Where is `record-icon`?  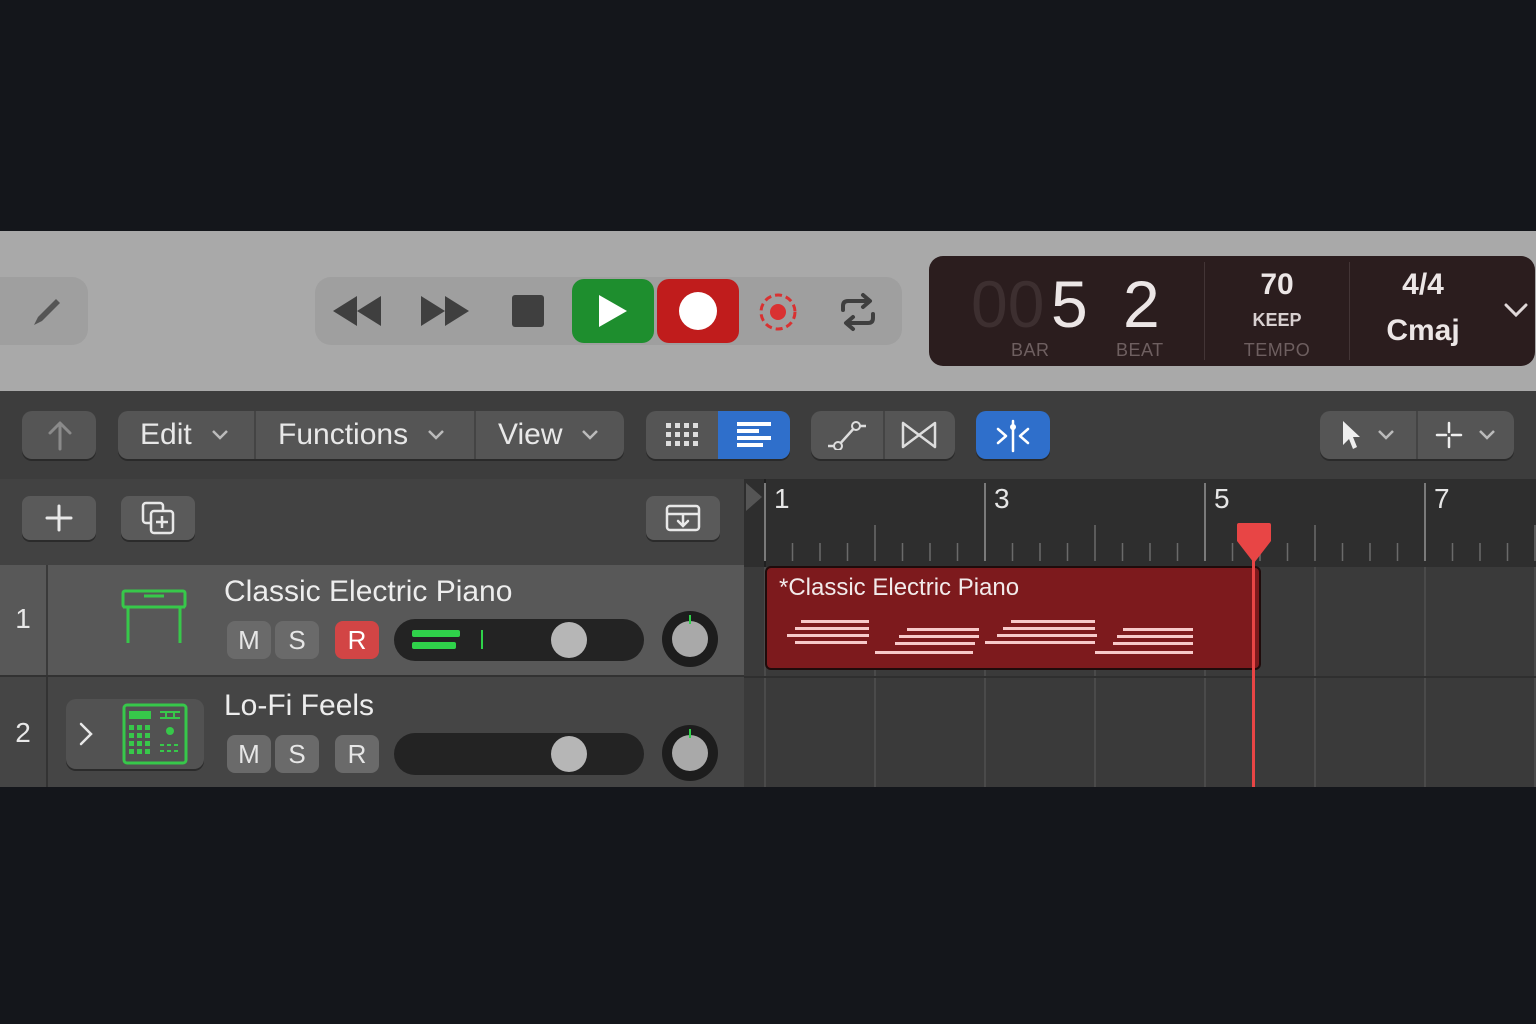 record-icon is located at coordinates (698, 311).